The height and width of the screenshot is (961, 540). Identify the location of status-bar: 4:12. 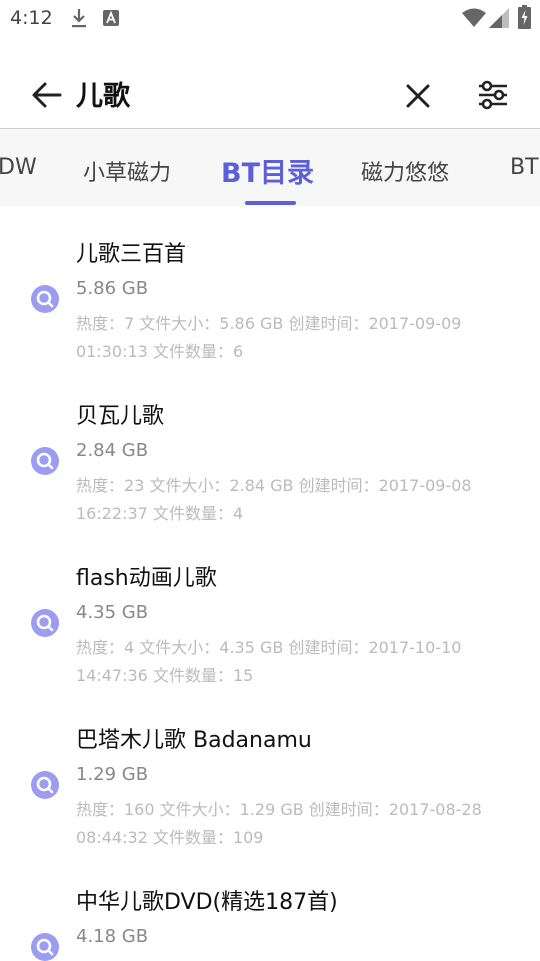
(270, 19).